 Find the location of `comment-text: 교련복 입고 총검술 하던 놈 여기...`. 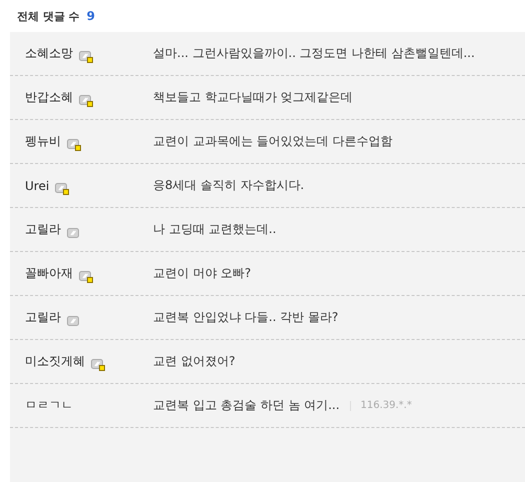

comment-text: 교련복 입고 총검술 하던 놈 여기... is located at coordinates (246, 405).